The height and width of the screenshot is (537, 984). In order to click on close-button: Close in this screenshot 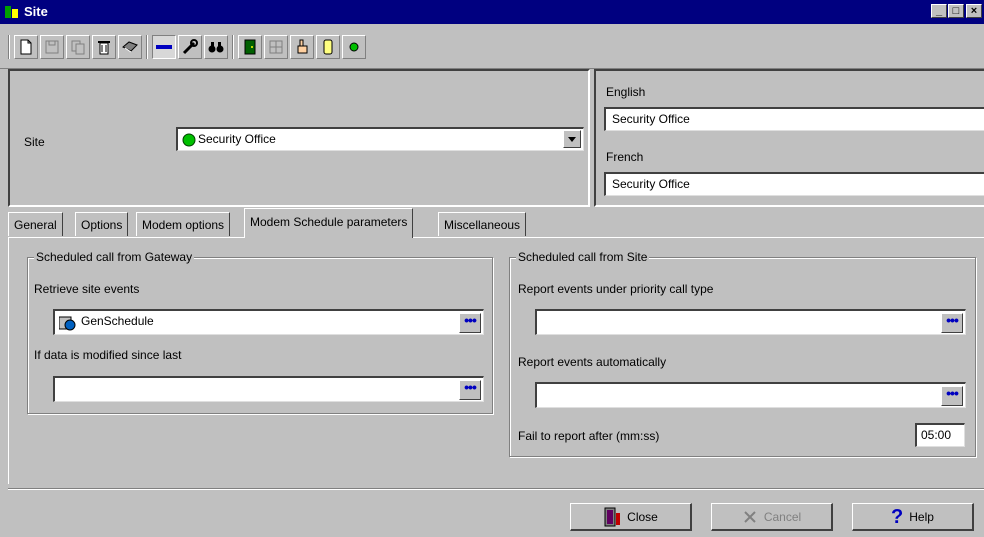, I will do `click(631, 517)`.